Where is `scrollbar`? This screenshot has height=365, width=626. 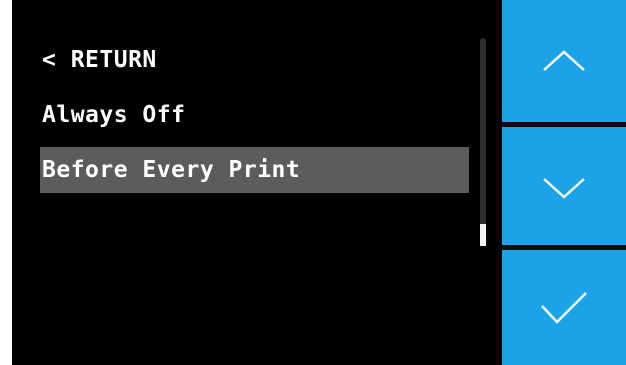 scrollbar is located at coordinates (483, 142).